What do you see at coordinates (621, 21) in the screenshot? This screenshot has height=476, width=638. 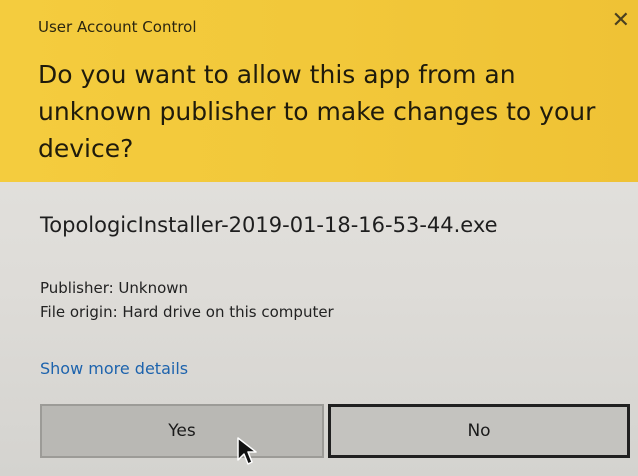 I see `close-icon: ✕` at bounding box center [621, 21].